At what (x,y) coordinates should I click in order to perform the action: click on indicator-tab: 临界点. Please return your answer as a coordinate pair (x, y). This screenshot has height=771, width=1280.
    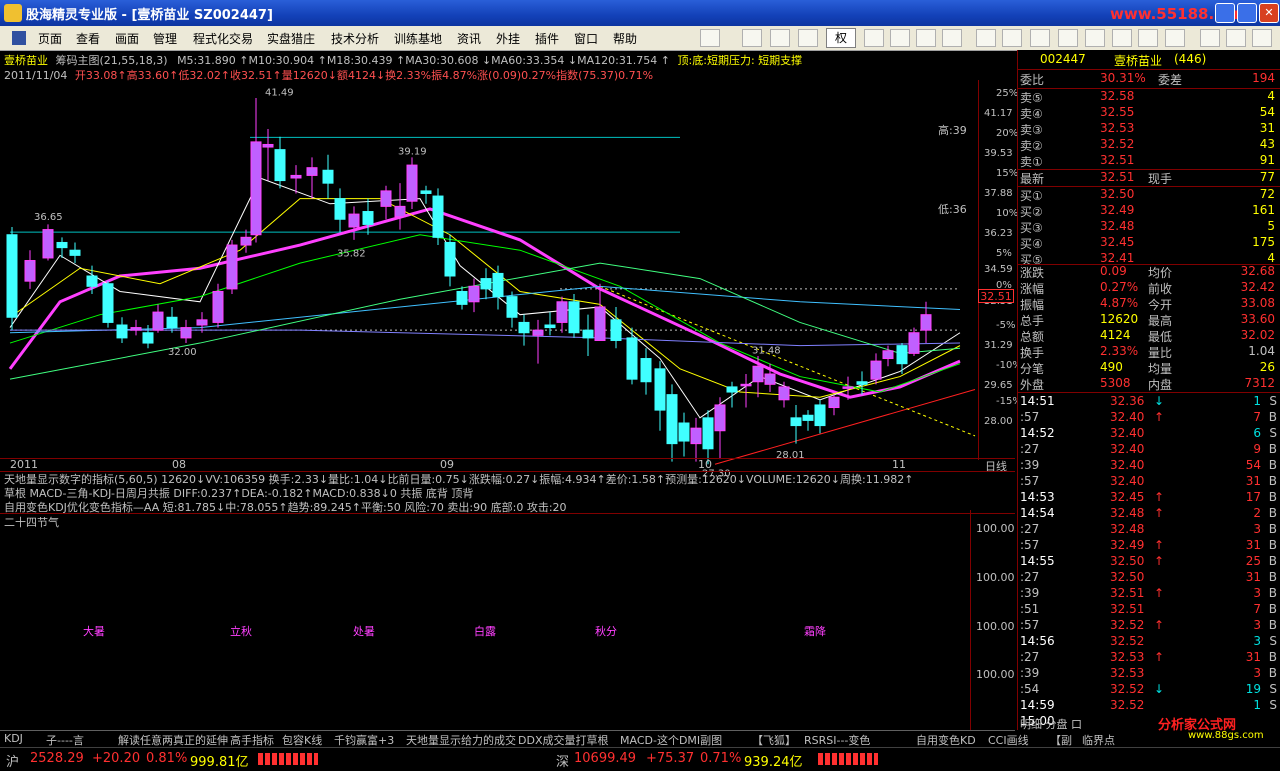
    Looking at the image, I should click on (1098, 740).